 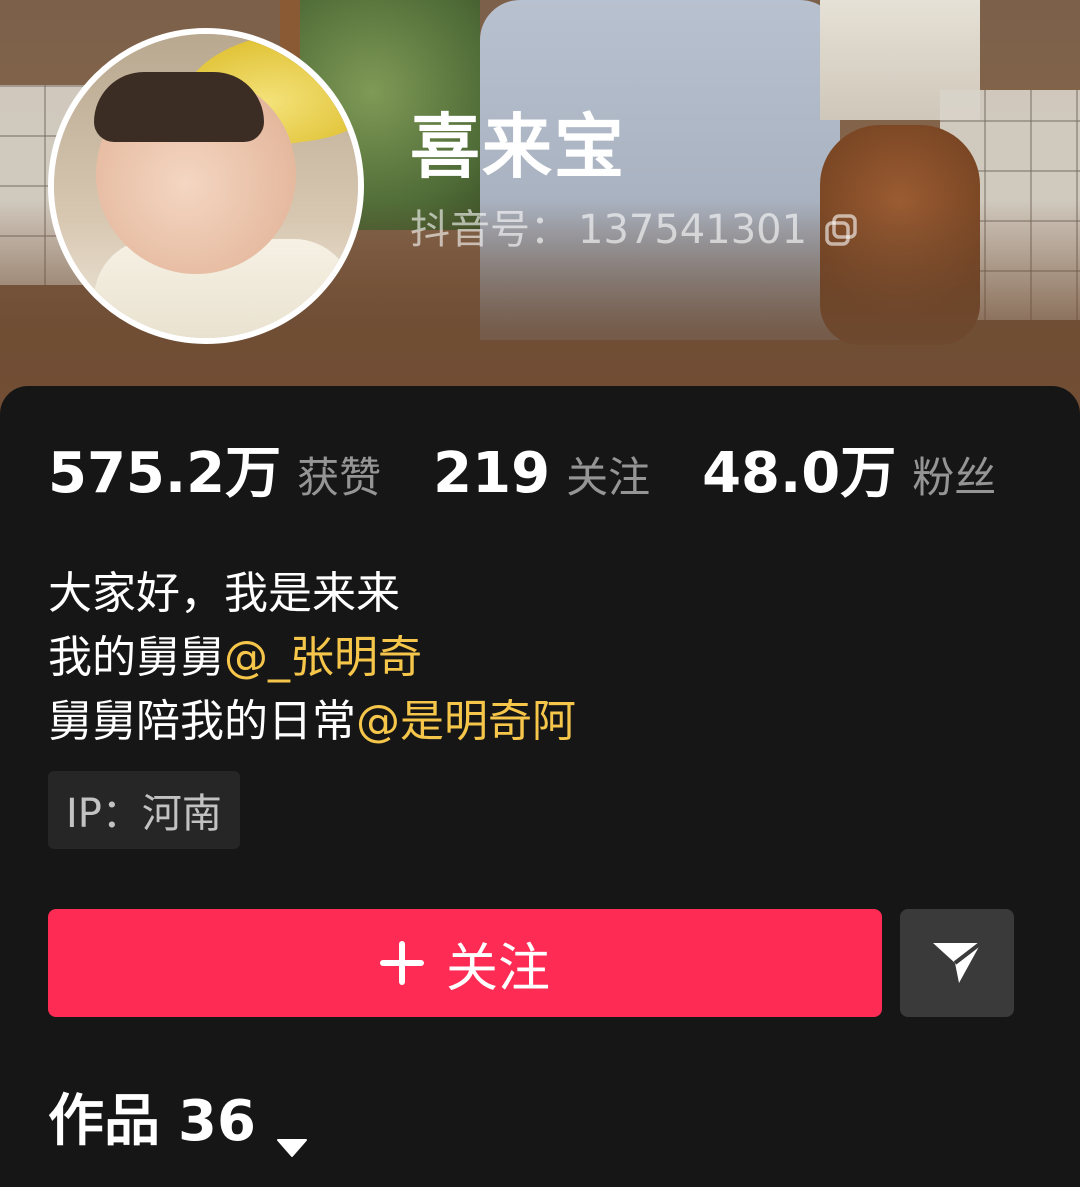 I want to click on works-tab: 作品 36, so click(x=178, y=1123).